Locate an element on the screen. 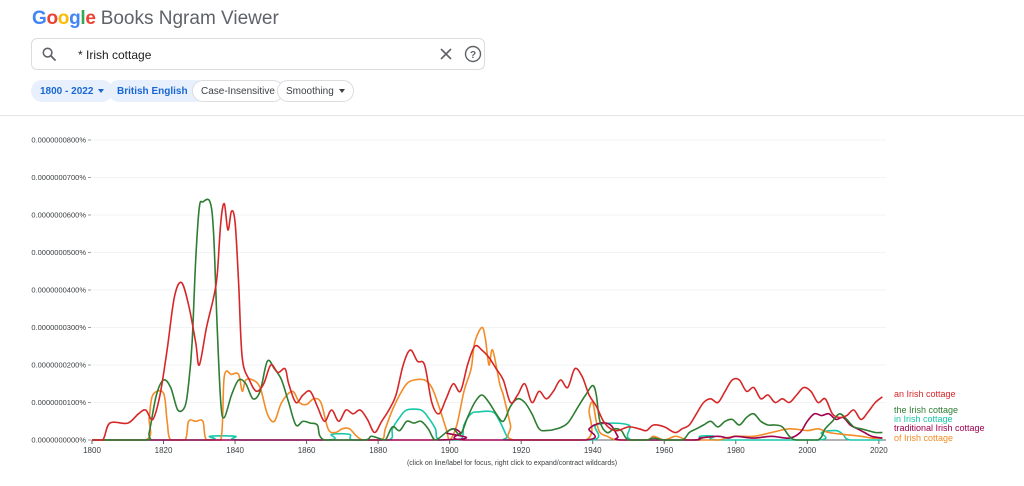  logo-title: Books Ngram Viewer is located at coordinates (189, 18).